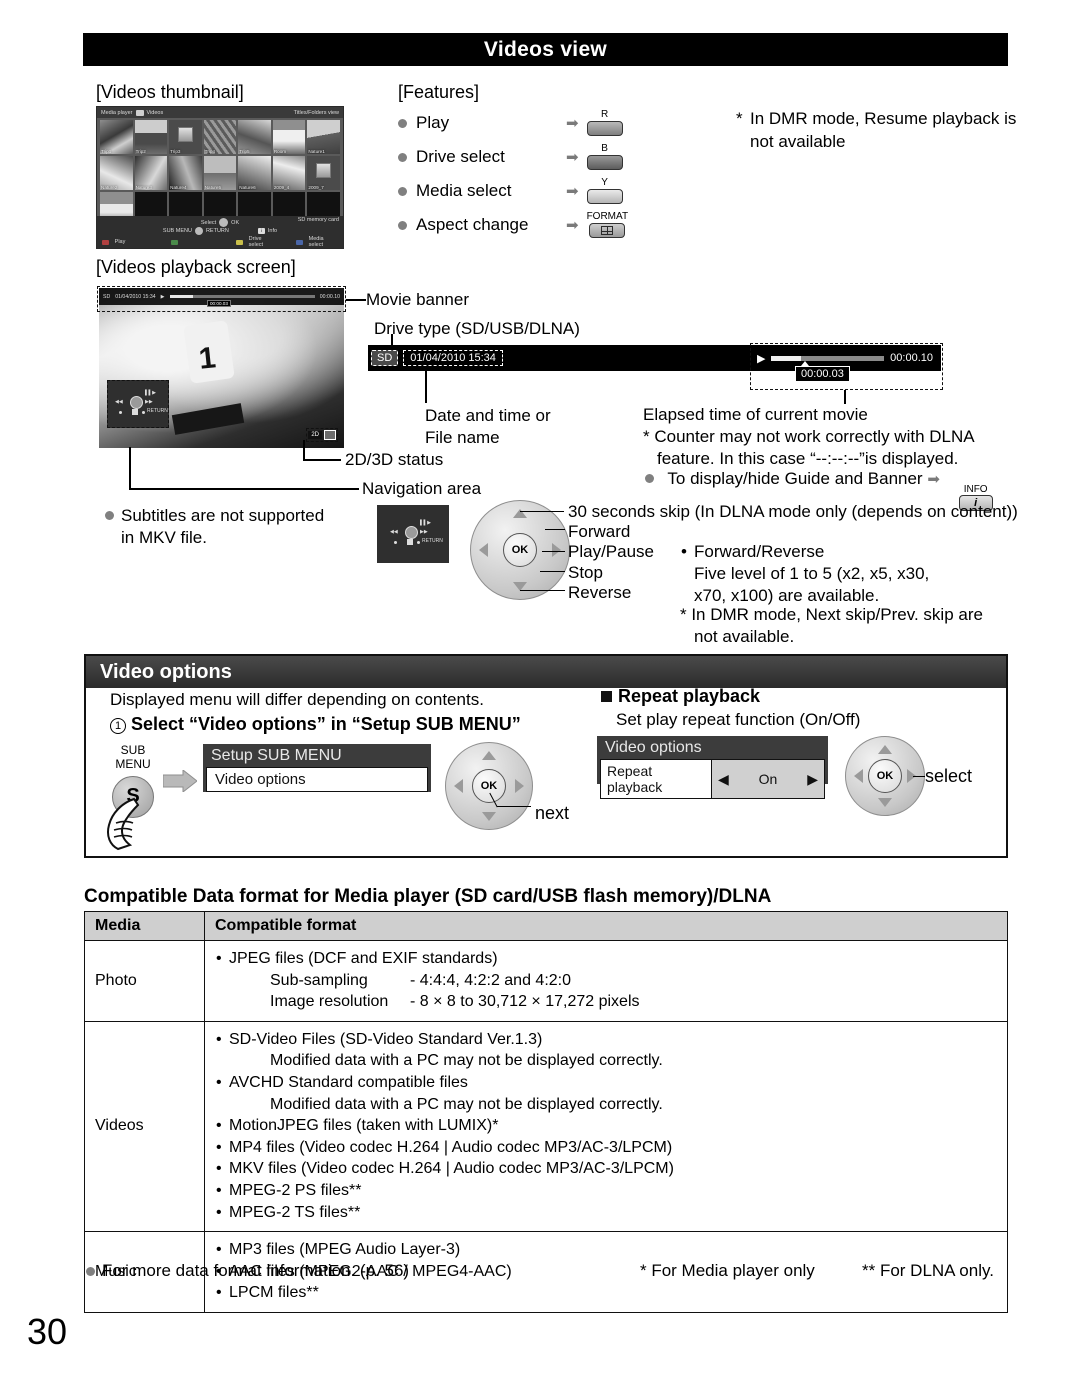 The width and height of the screenshot is (1080, 1388). Describe the element at coordinates (812, 779) in the screenshot. I see `chevron-right-icon: ▶` at that location.